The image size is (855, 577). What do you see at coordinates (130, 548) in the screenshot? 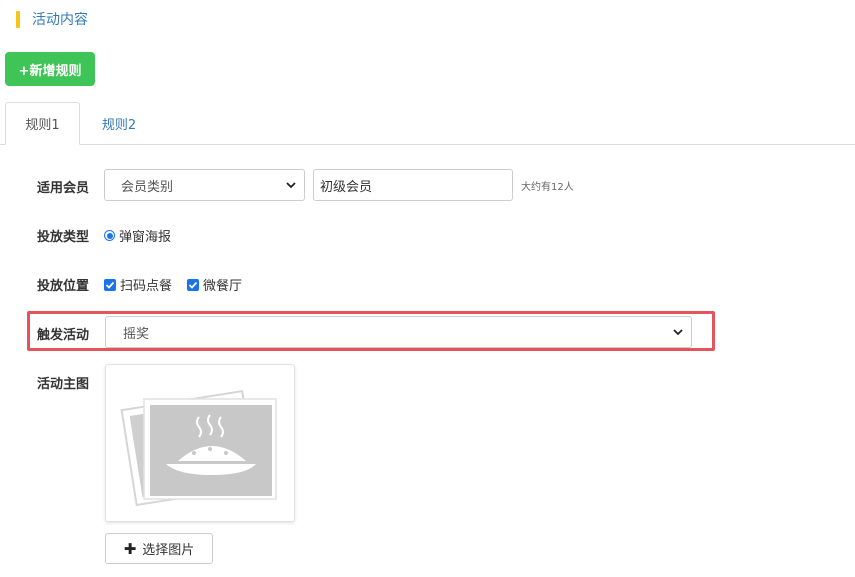
I see `plus-icon: ✚` at bounding box center [130, 548].